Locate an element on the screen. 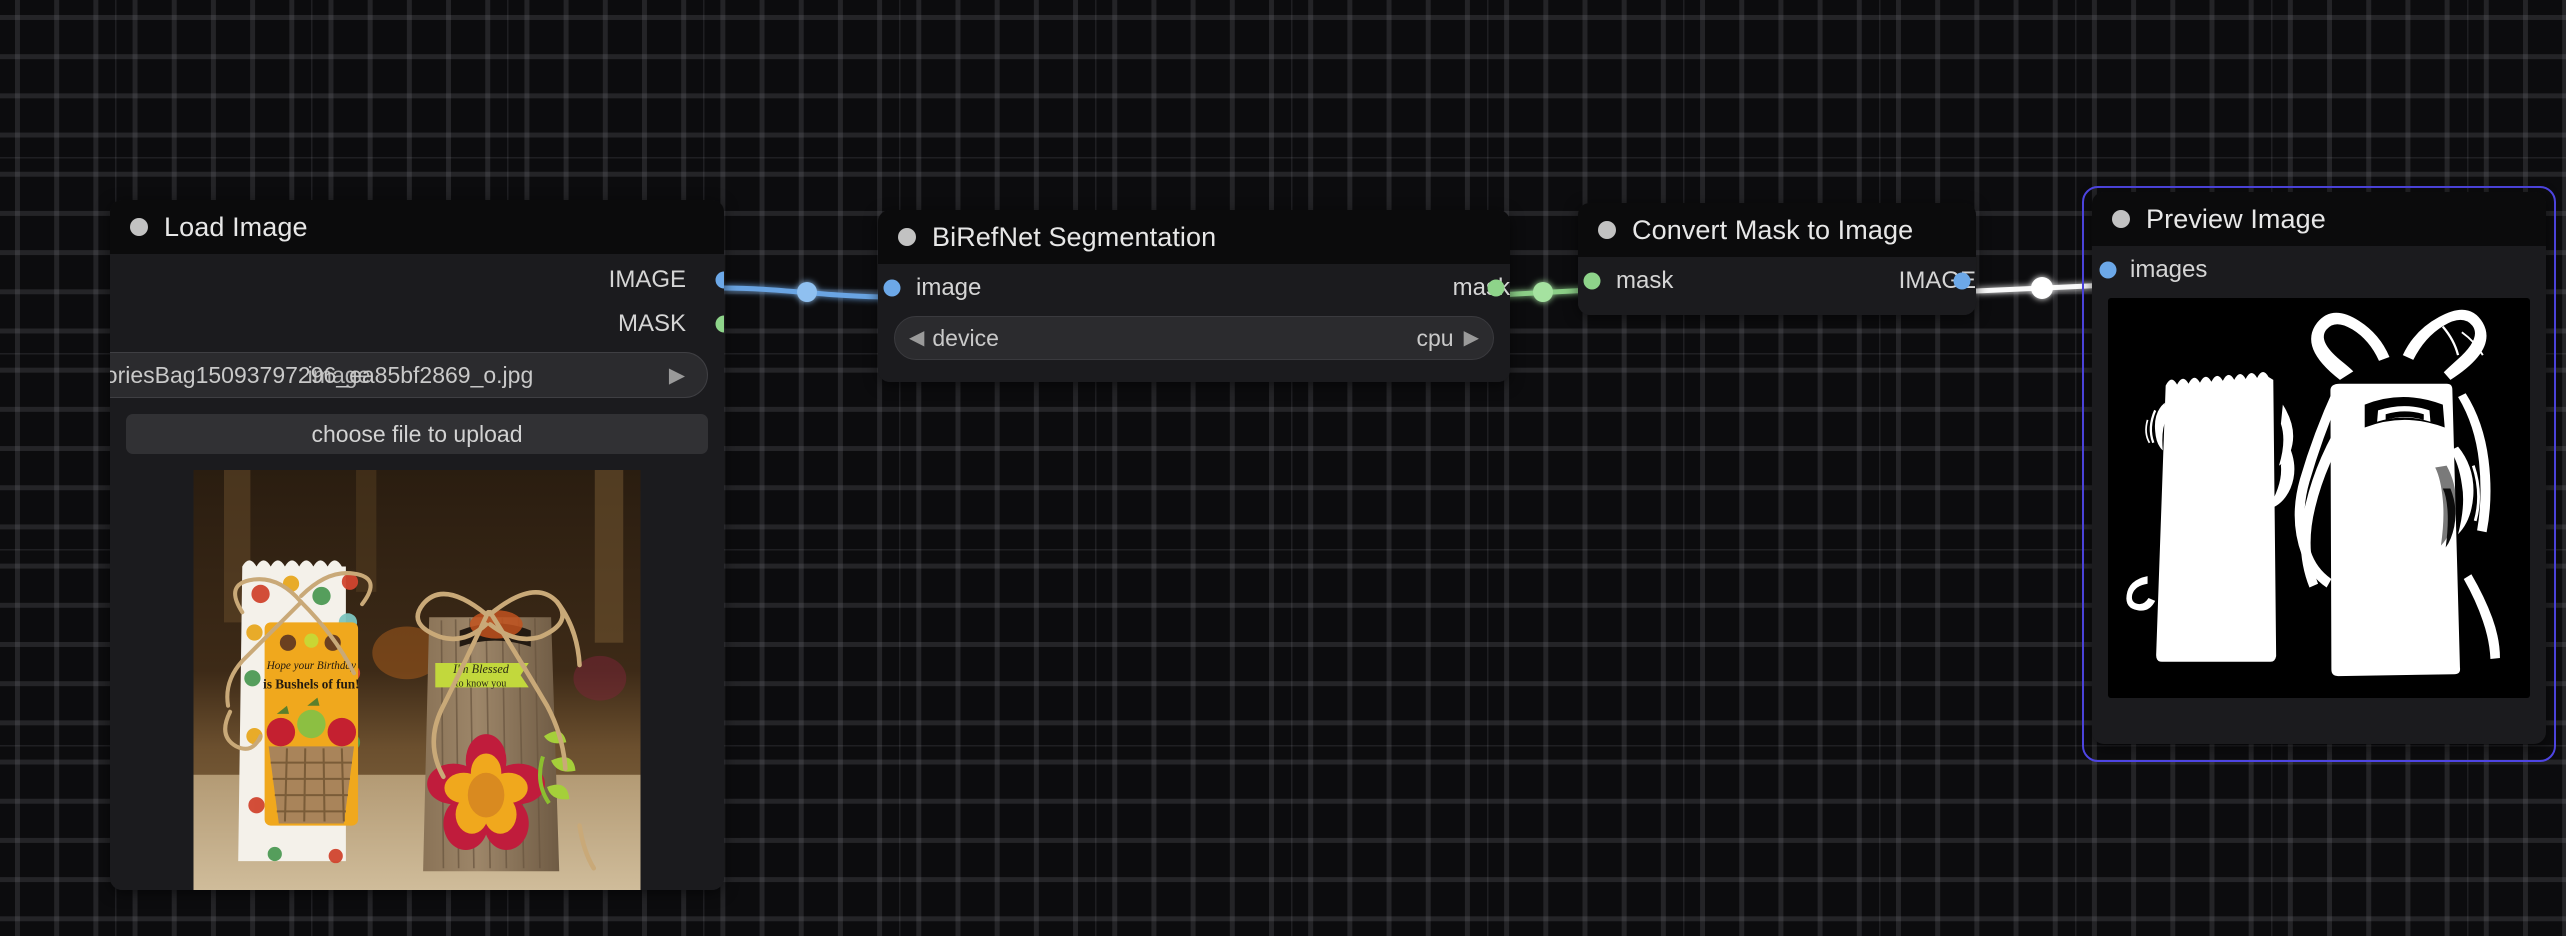  node-title: Preview Image is located at coordinates (2236, 218).